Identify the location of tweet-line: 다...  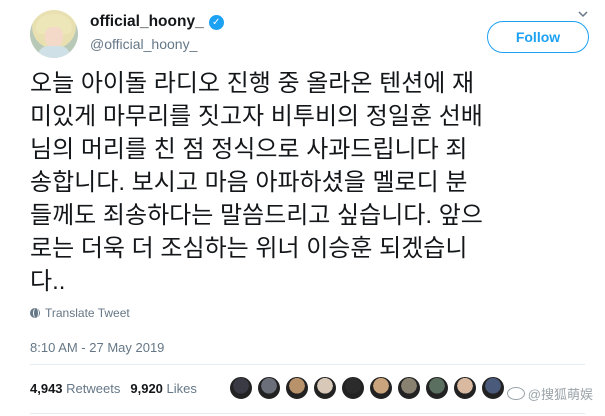
(48, 281).